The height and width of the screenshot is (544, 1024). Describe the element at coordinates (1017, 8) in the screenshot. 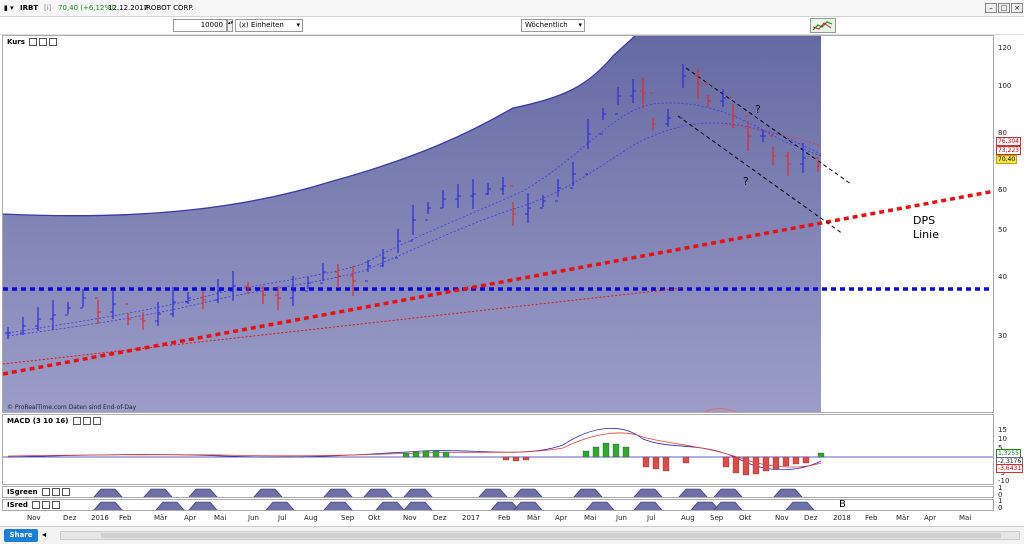

I see `close-icon: ×` at that location.